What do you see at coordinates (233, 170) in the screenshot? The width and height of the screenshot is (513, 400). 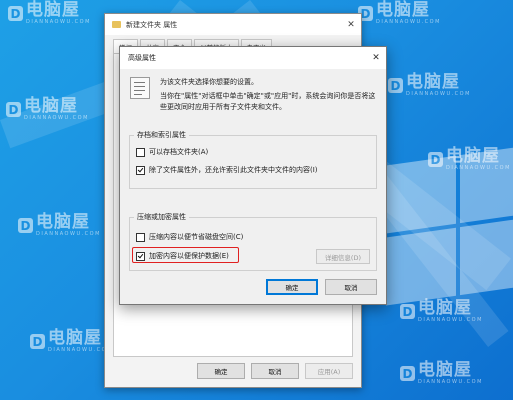 I see `checkbox-label: 除了文件属性外，还允许索引此文件夹中文件的内容(I)` at bounding box center [233, 170].